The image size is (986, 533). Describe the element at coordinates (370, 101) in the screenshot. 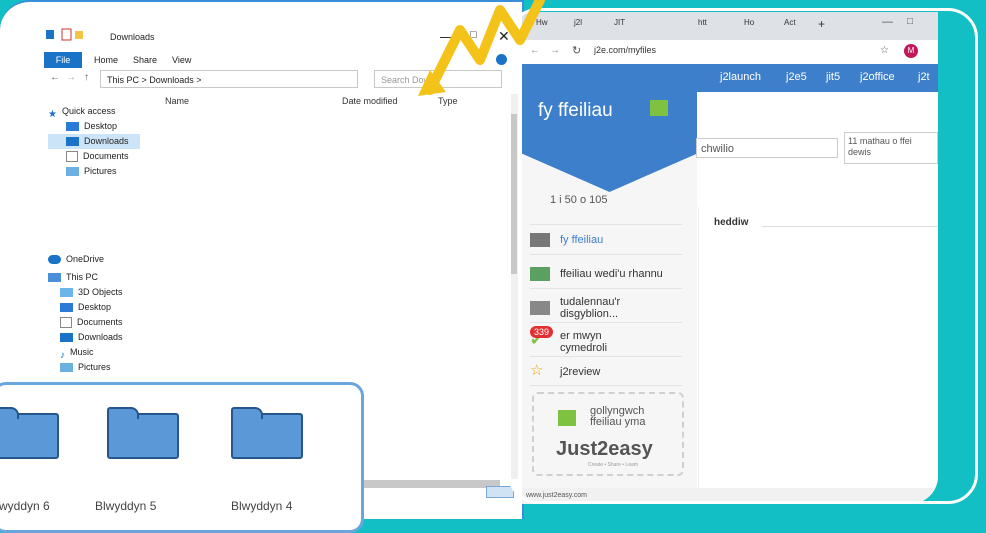

I see `column-date-modified: Date modified` at that location.